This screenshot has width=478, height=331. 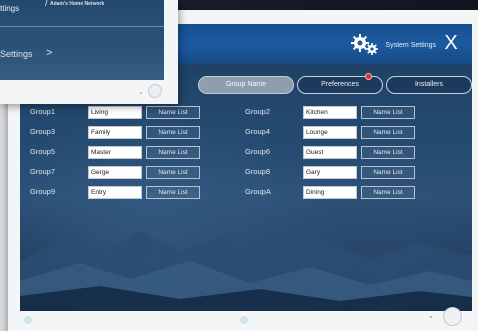 I want to click on group-row: Group1 Living Name List, so click(x=125, y=112).